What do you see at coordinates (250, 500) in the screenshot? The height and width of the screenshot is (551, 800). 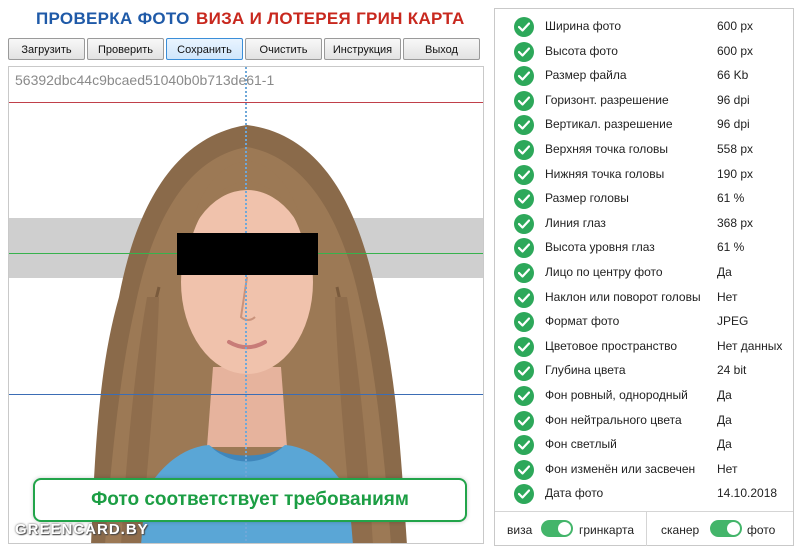 I see `photo-status-message: Фото соответствует требованиям` at bounding box center [250, 500].